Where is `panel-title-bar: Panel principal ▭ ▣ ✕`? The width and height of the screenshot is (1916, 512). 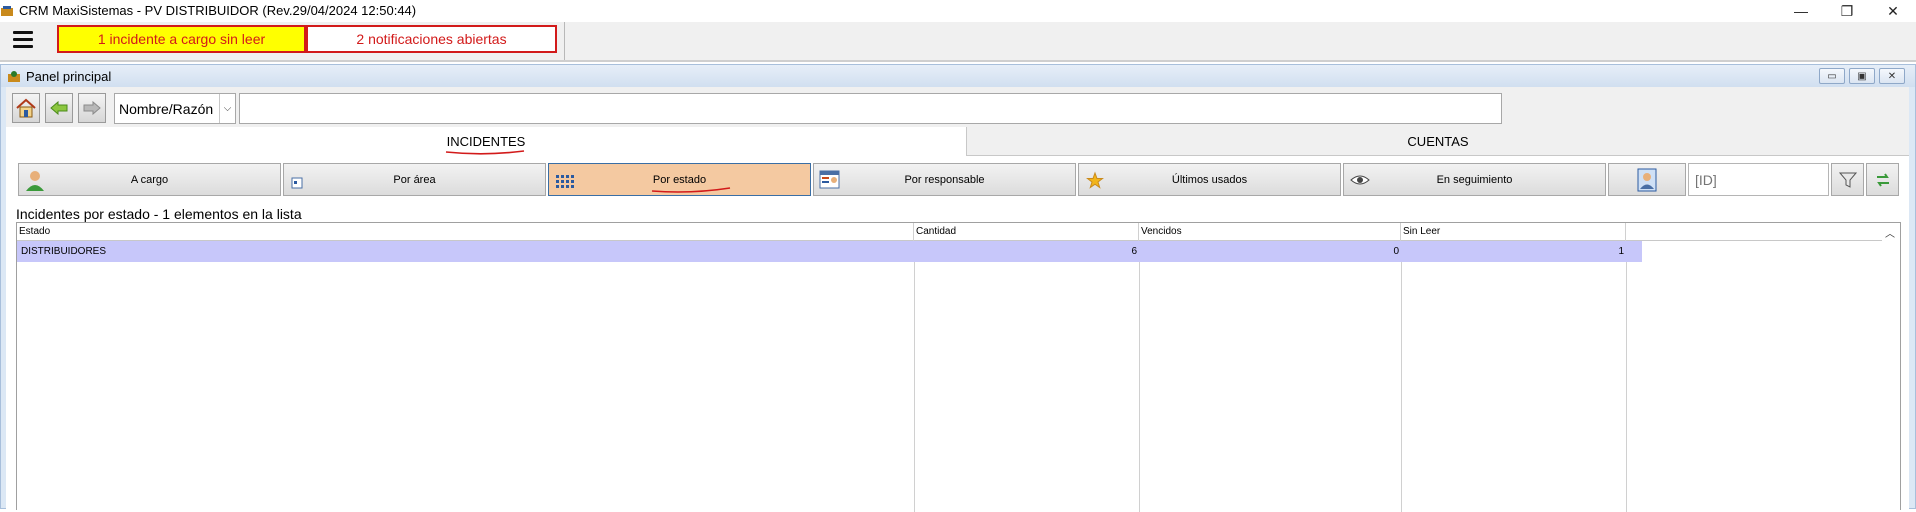 panel-title-bar: Panel principal ▭ ▣ ✕ is located at coordinates (958, 76).